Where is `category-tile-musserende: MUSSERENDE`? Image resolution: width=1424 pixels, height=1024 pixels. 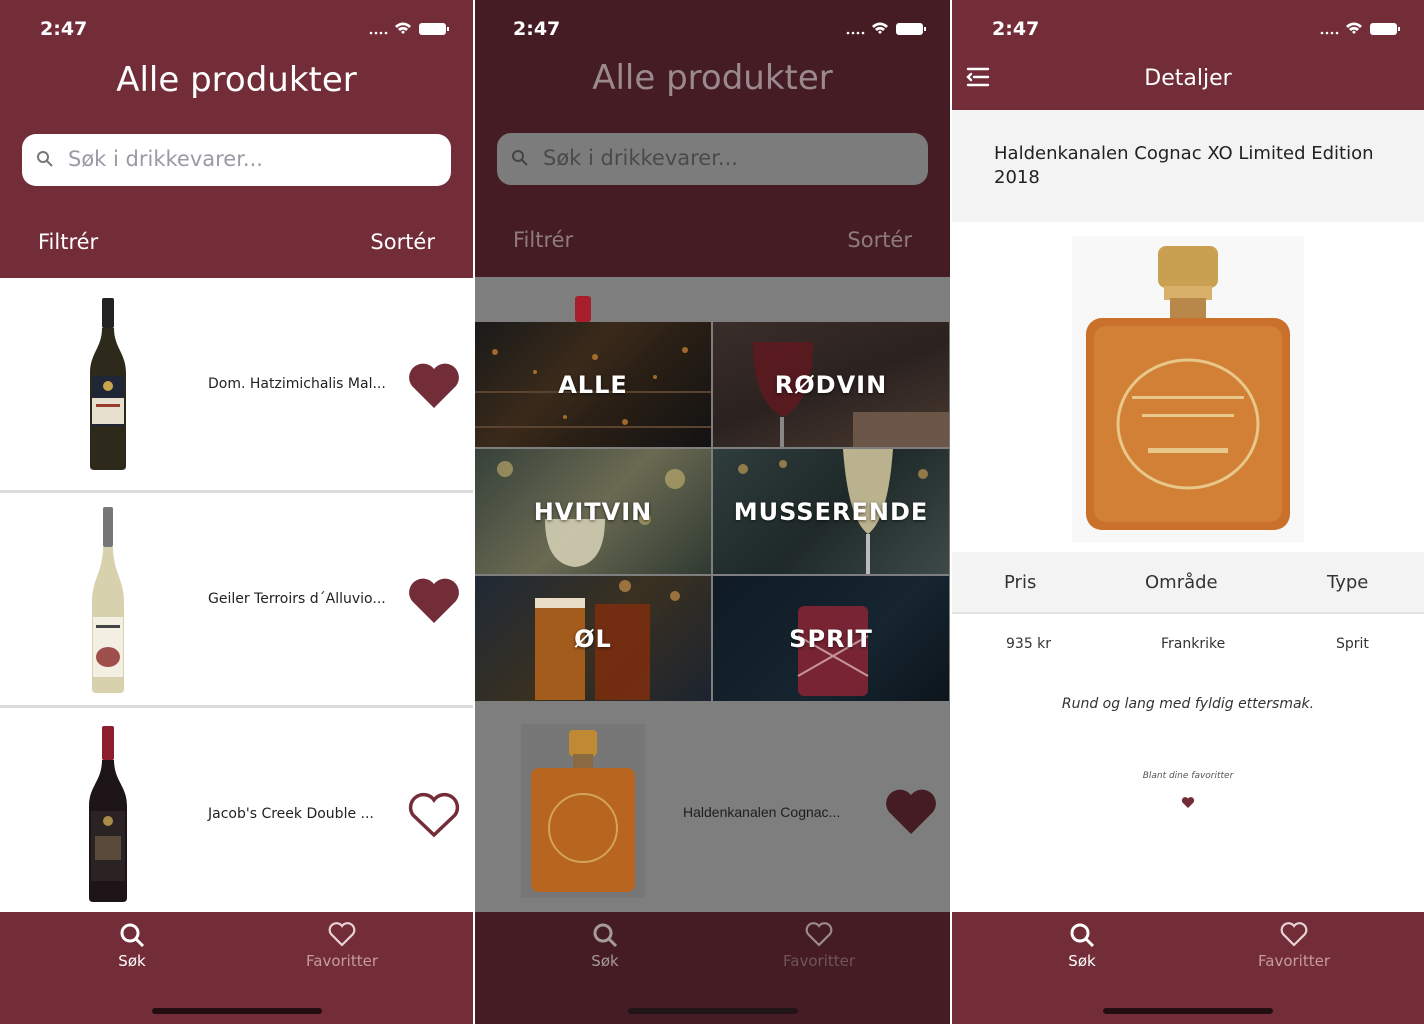 category-tile-musserende: MUSSERENDE is located at coordinates (831, 511).